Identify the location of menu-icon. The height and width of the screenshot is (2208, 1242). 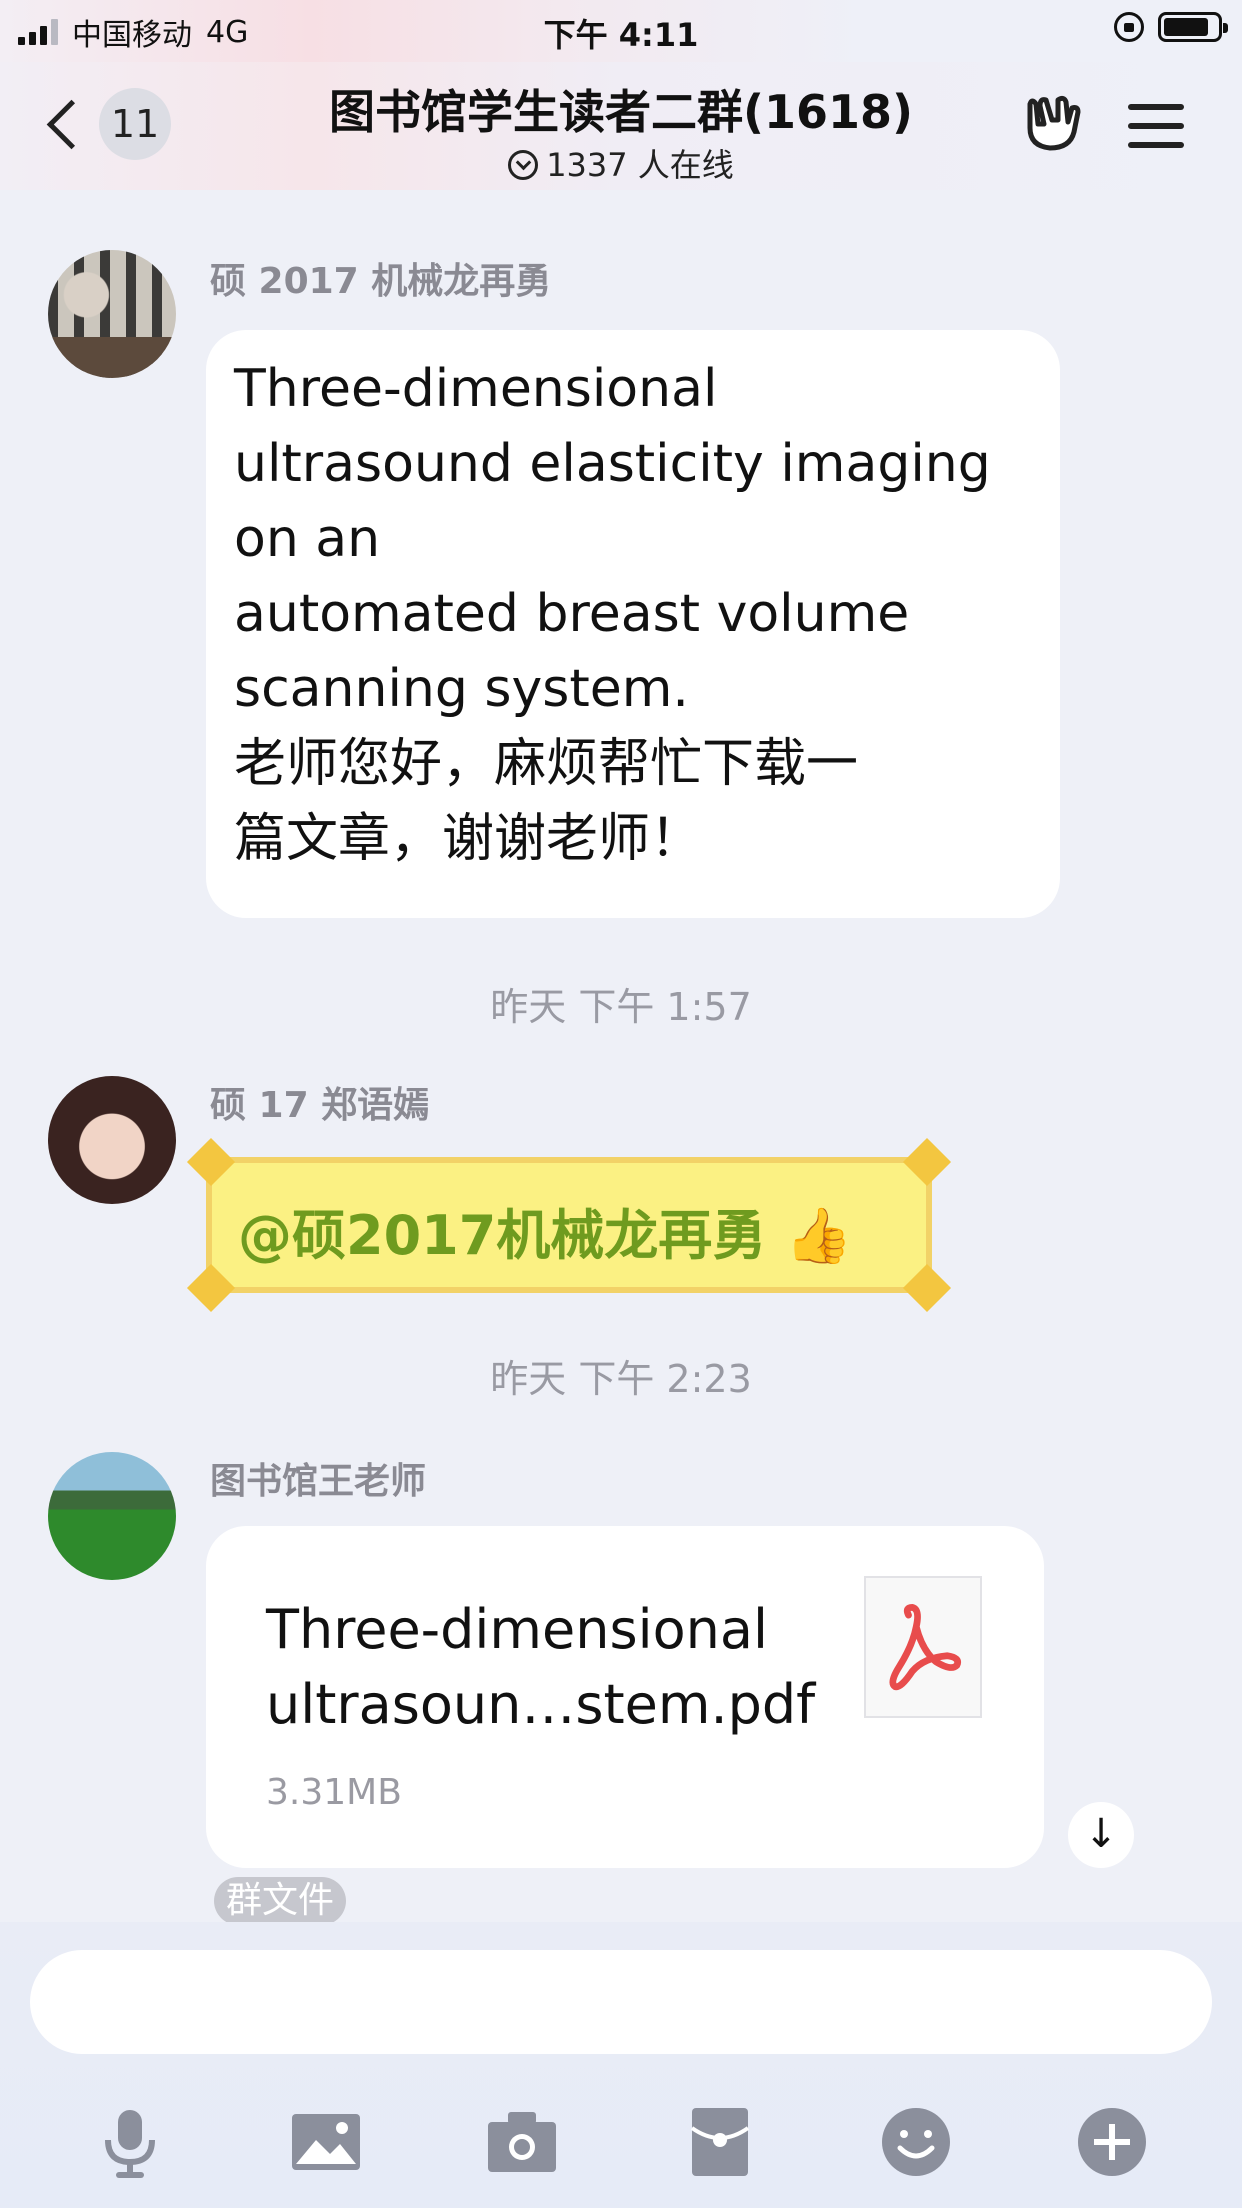
(1156, 126).